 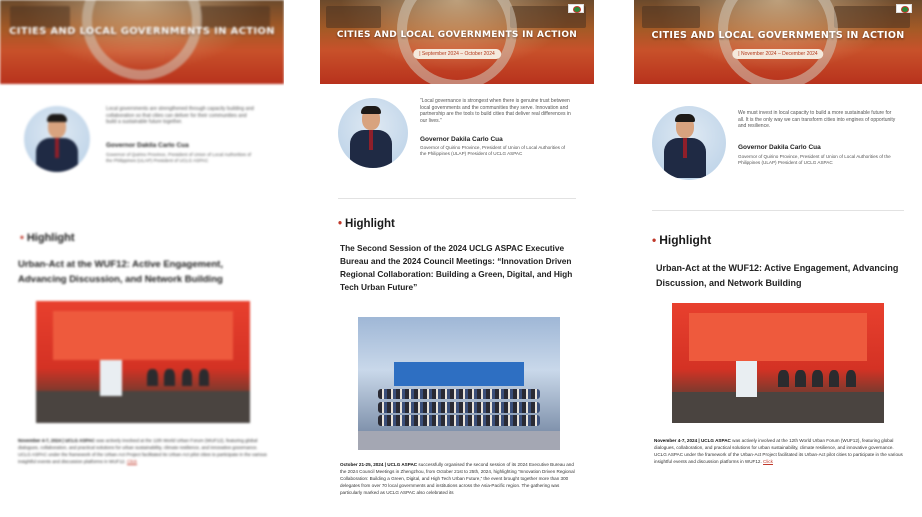 I want to click on banner-date: | September 2024 – October 2024, so click(x=457, y=54).